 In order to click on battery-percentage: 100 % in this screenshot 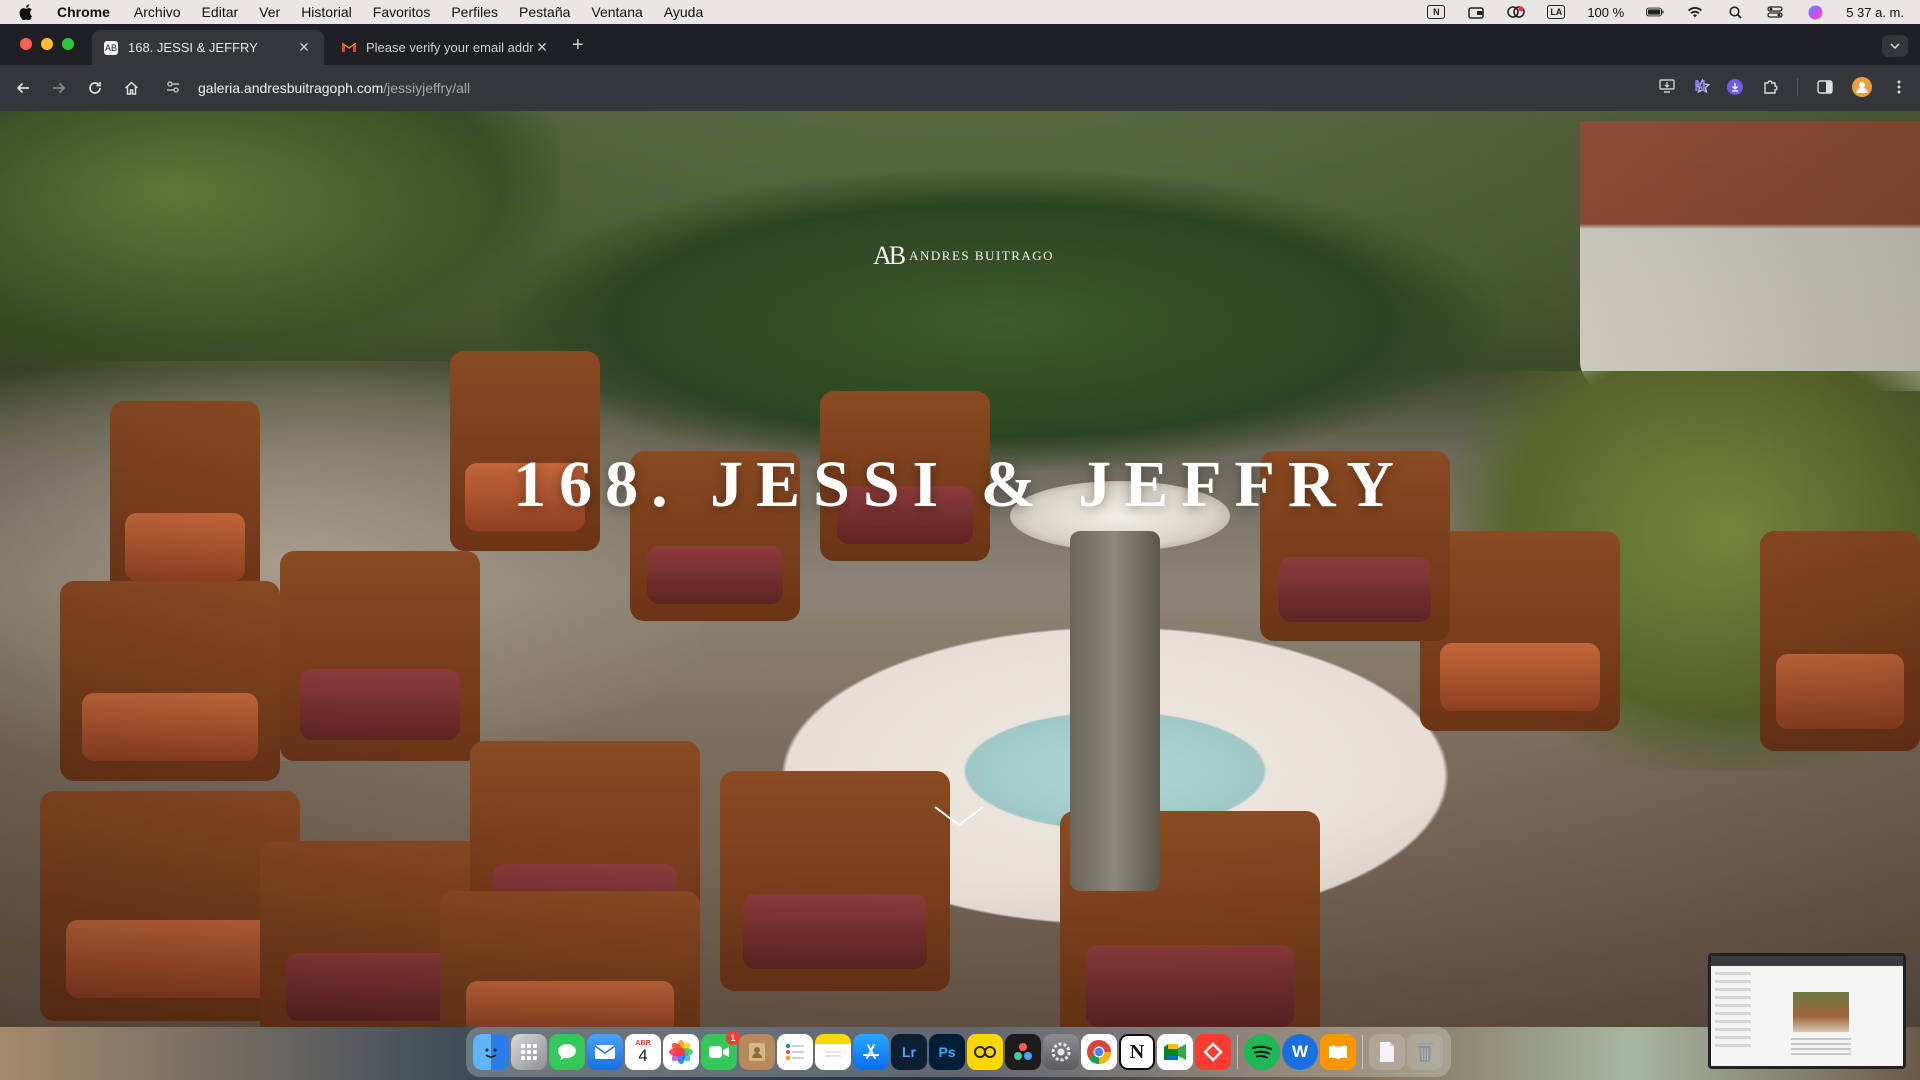, I will do `click(1606, 12)`.